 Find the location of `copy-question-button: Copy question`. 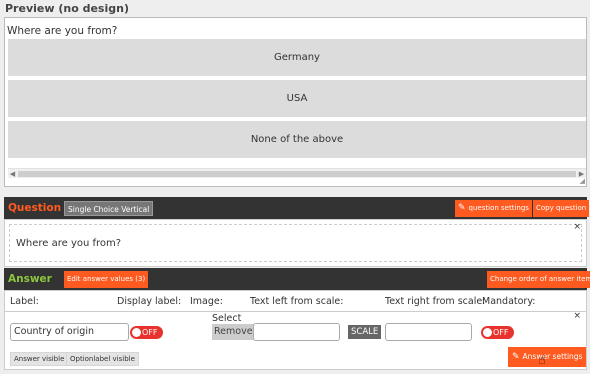

copy-question-button: Copy question is located at coordinates (561, 208).